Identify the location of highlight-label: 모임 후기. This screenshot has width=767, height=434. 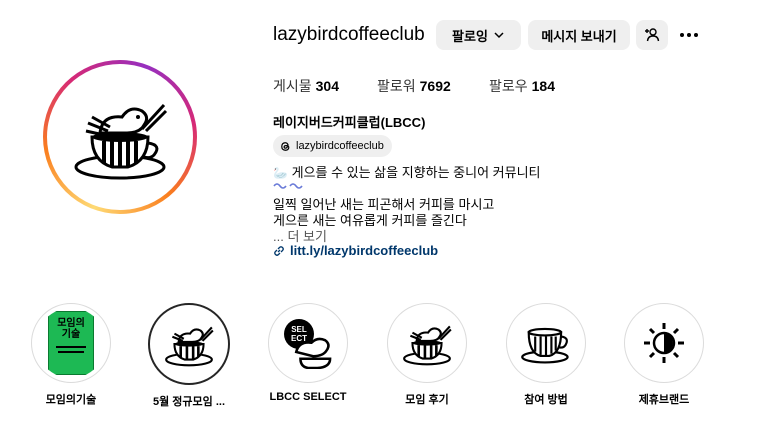
(427, 400).